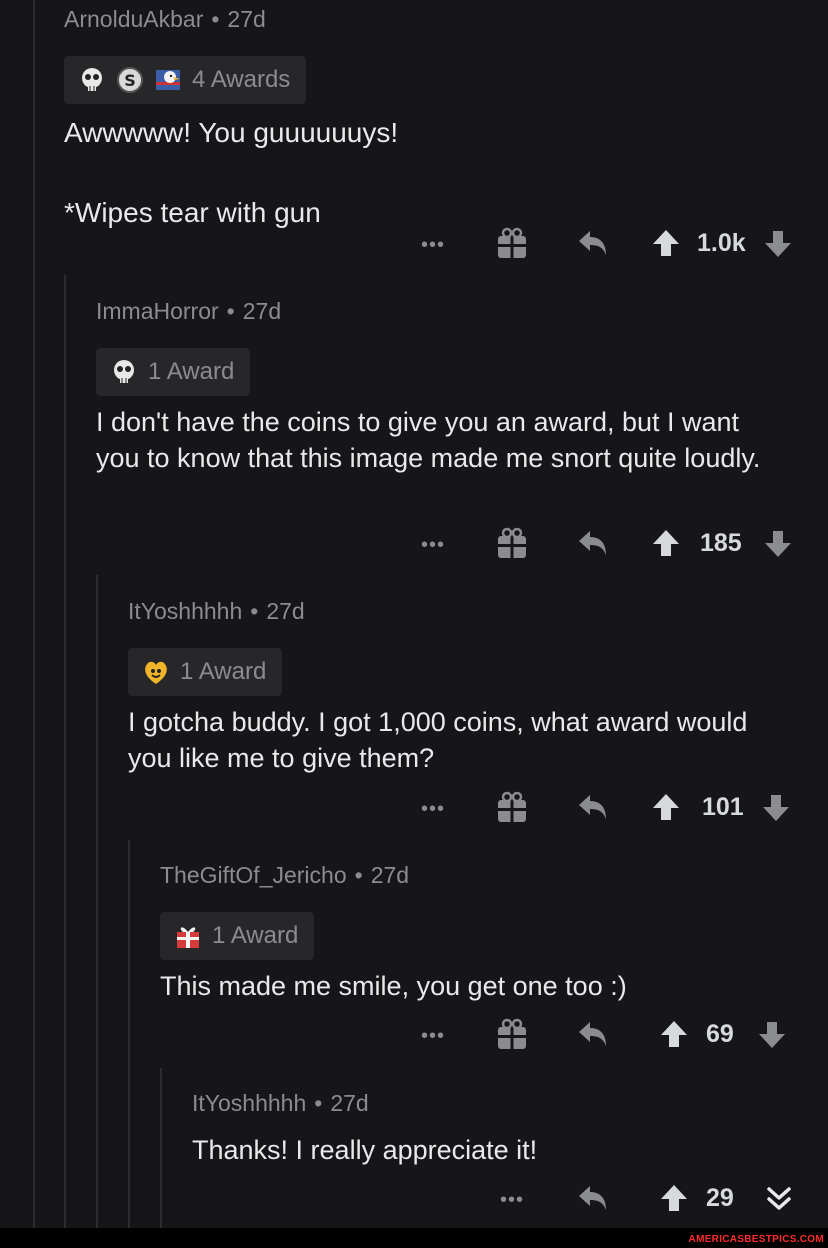 The image size is (828, 1248). I want to click on comment-meta: ImmaHorror • 27d, so click(188, 311).